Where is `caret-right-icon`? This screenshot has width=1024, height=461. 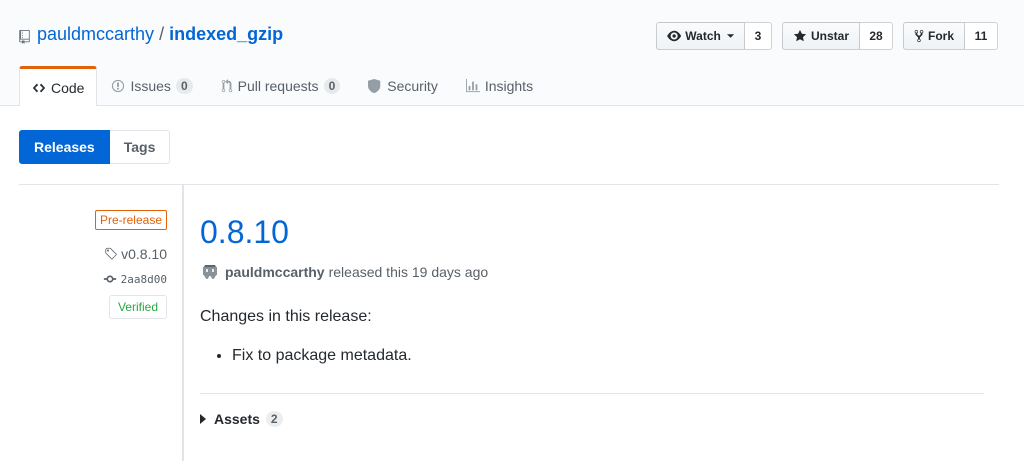 caret-right-icon is located at coordinates (203, 419).